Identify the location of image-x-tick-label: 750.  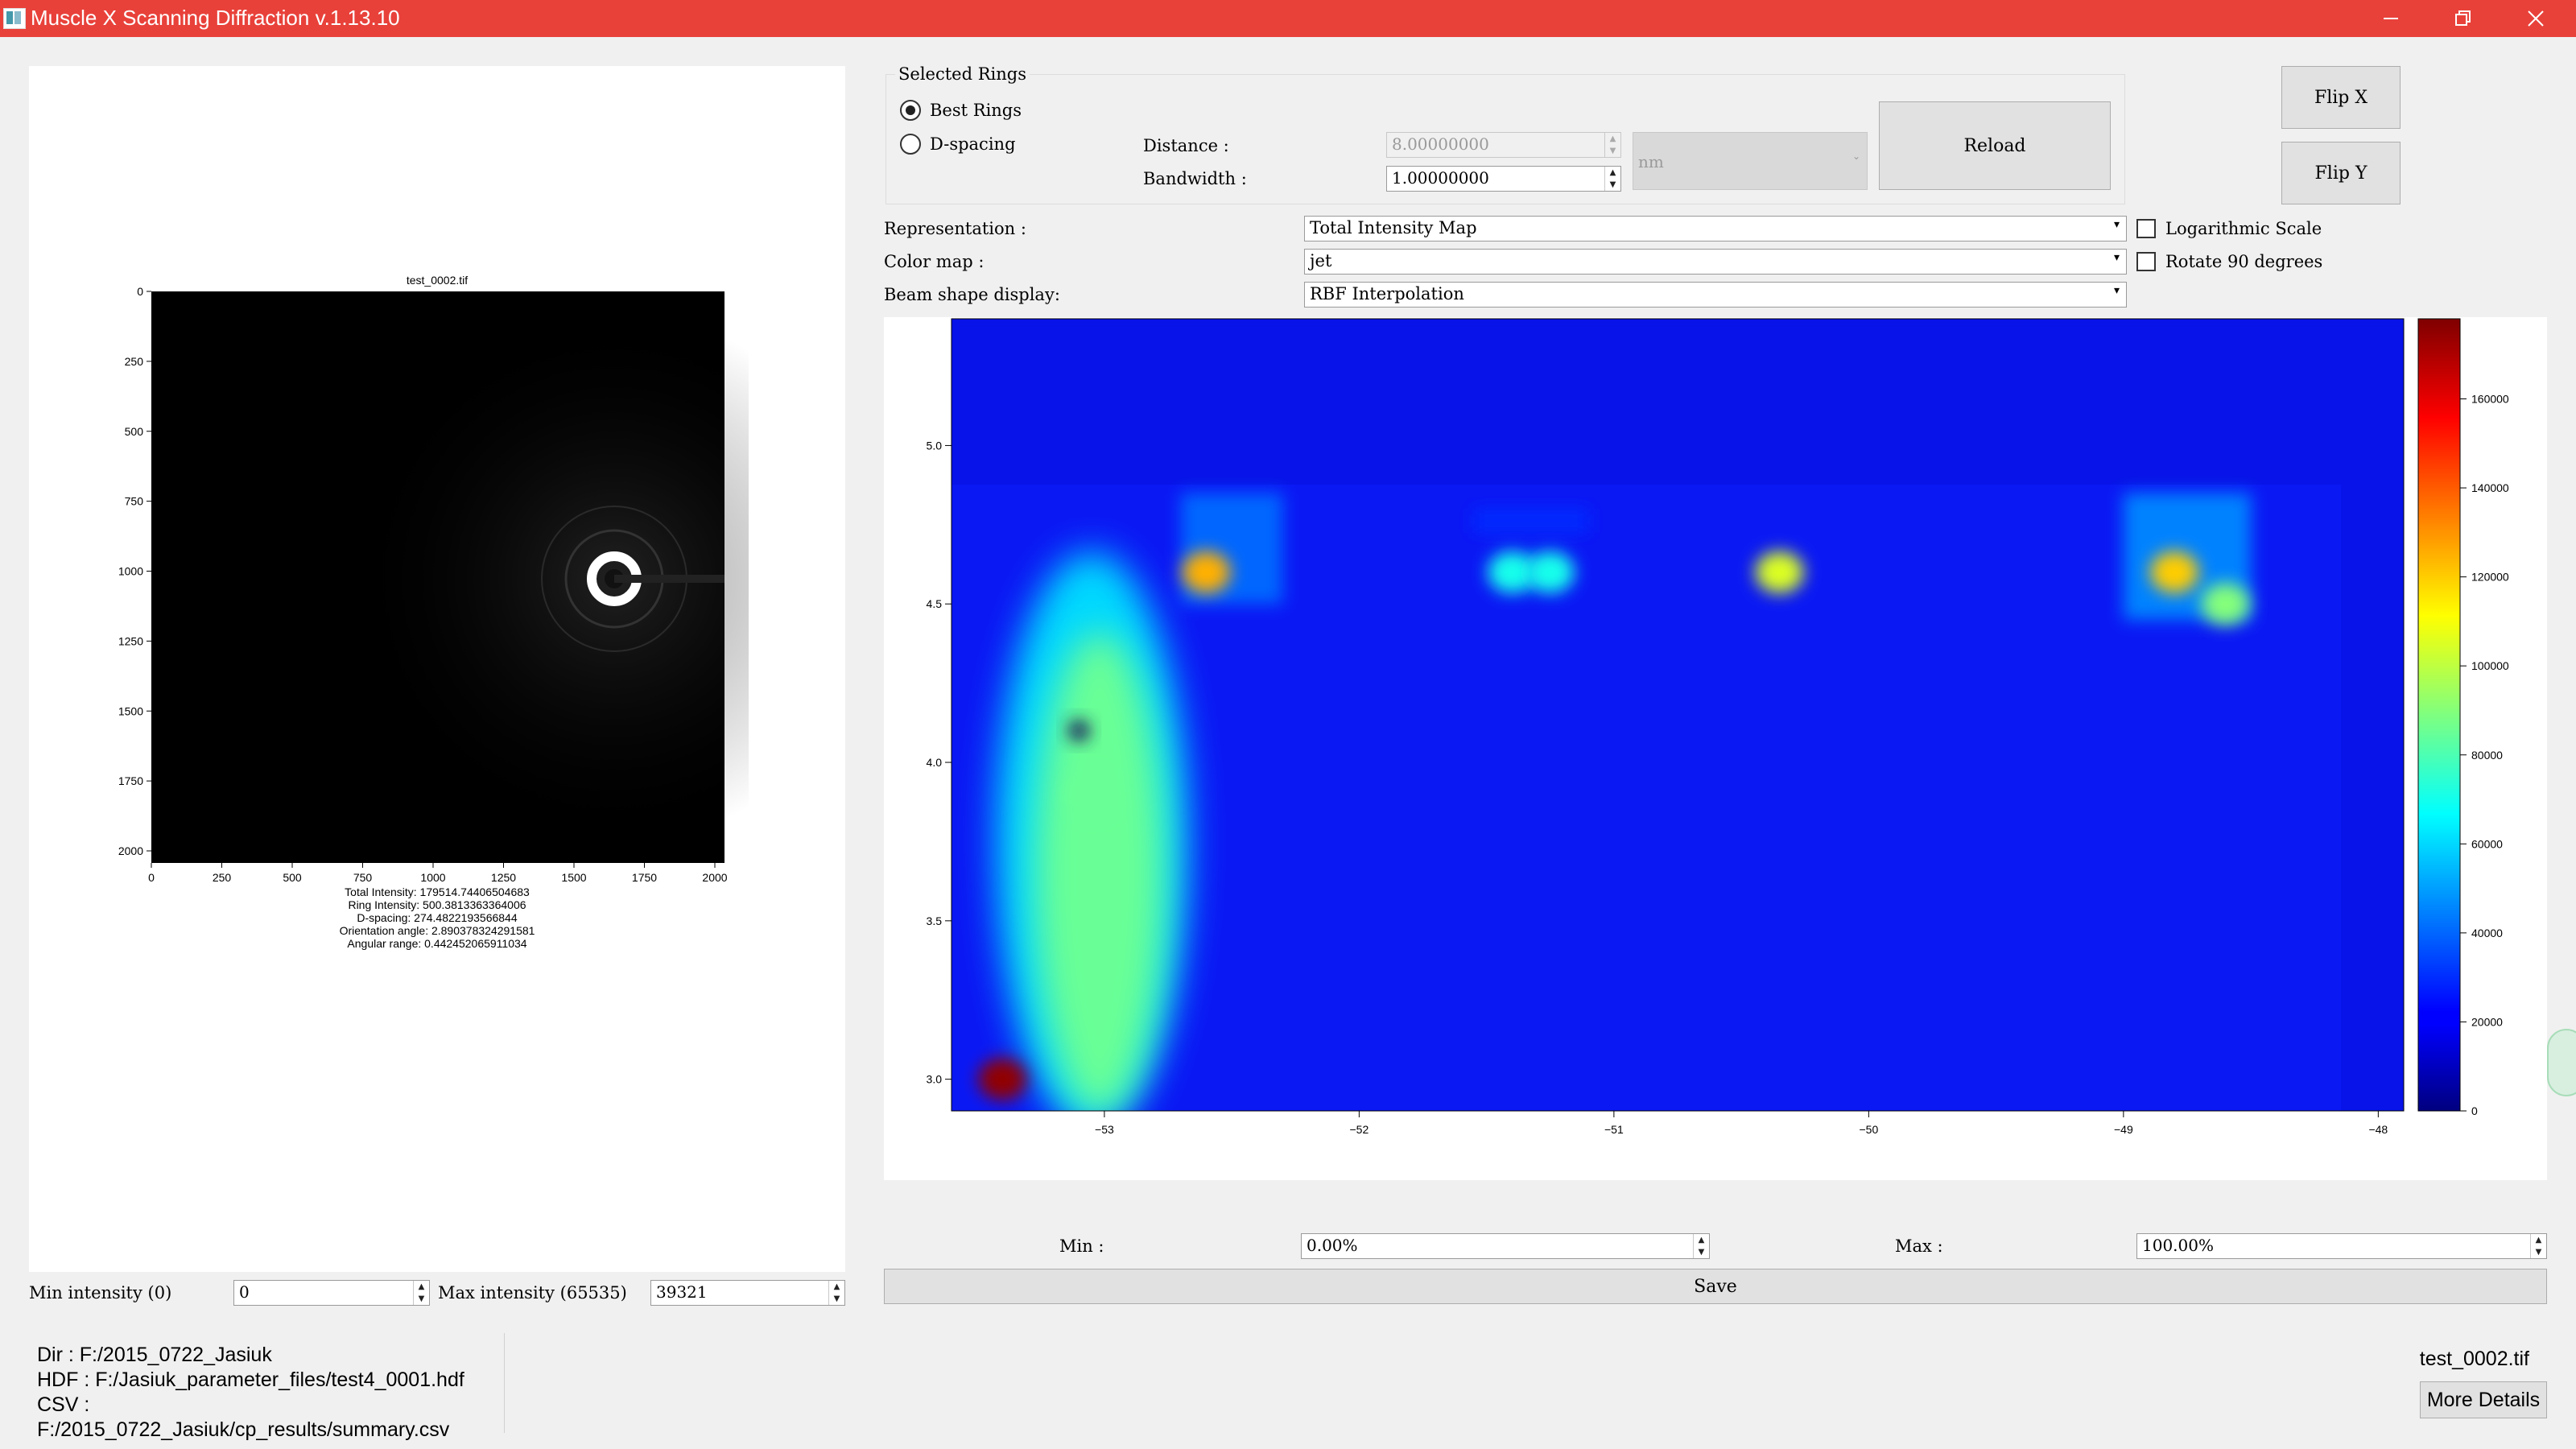
(363, 877).